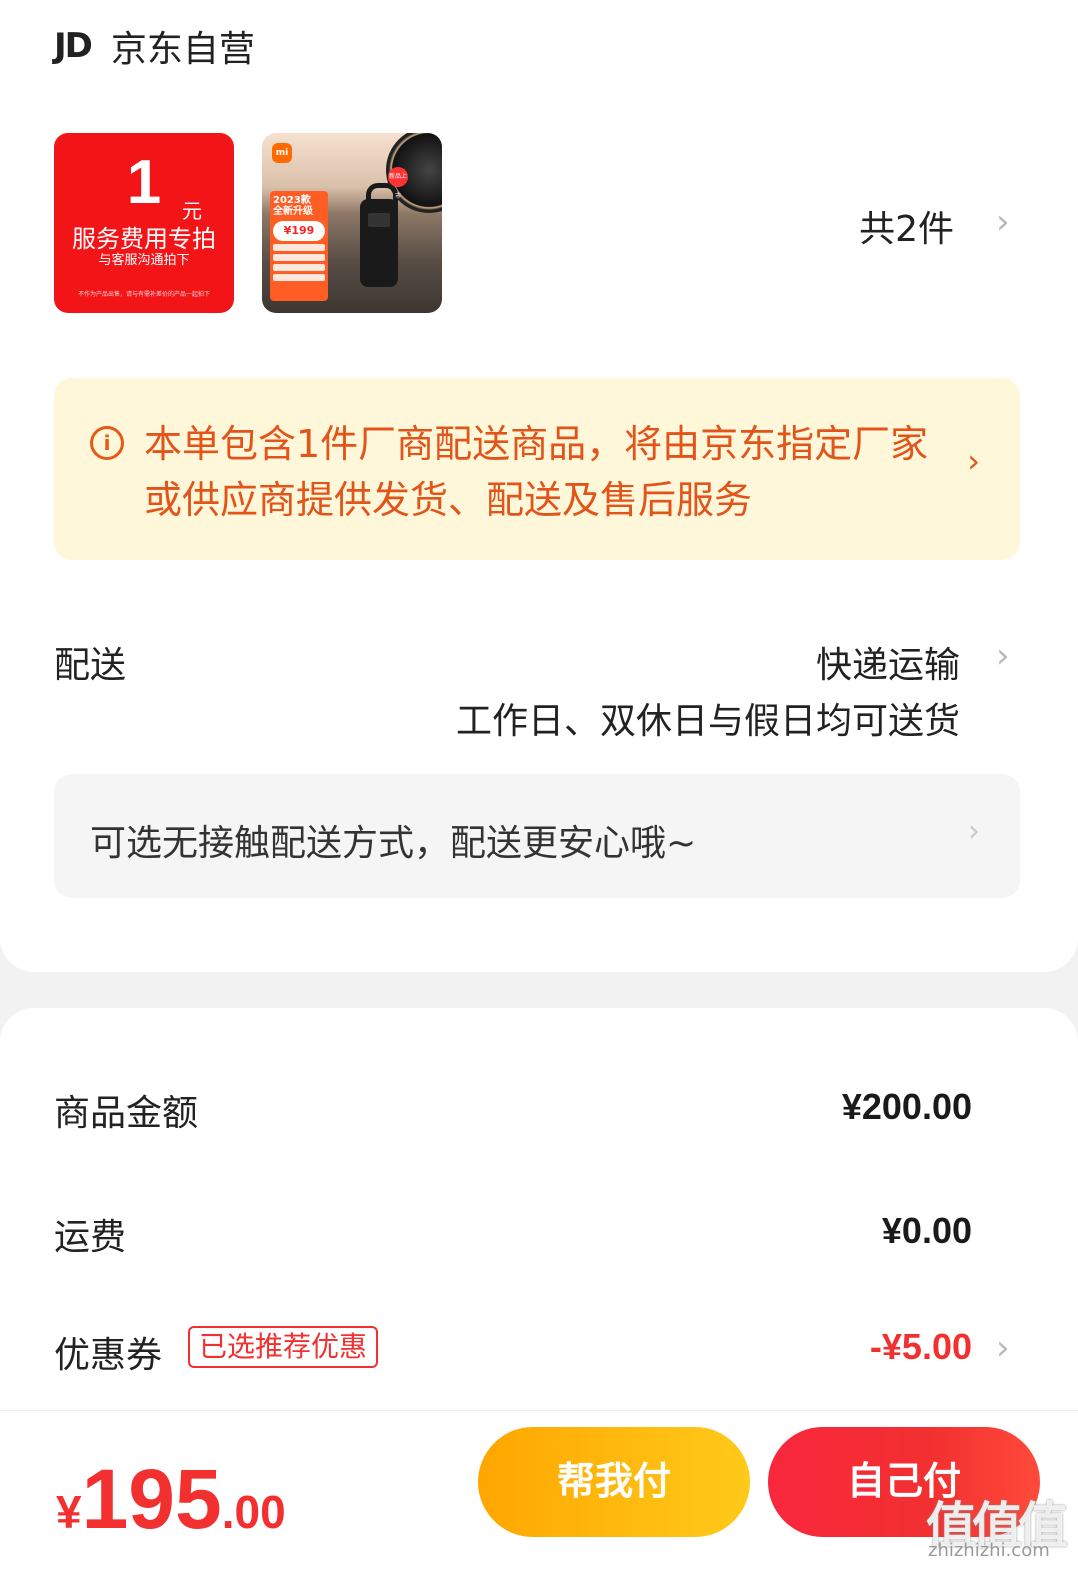  Describe the element at coordinates (614, 1482) in the screenshot. I see `help-me-pay-button: 帮我付` at that location.